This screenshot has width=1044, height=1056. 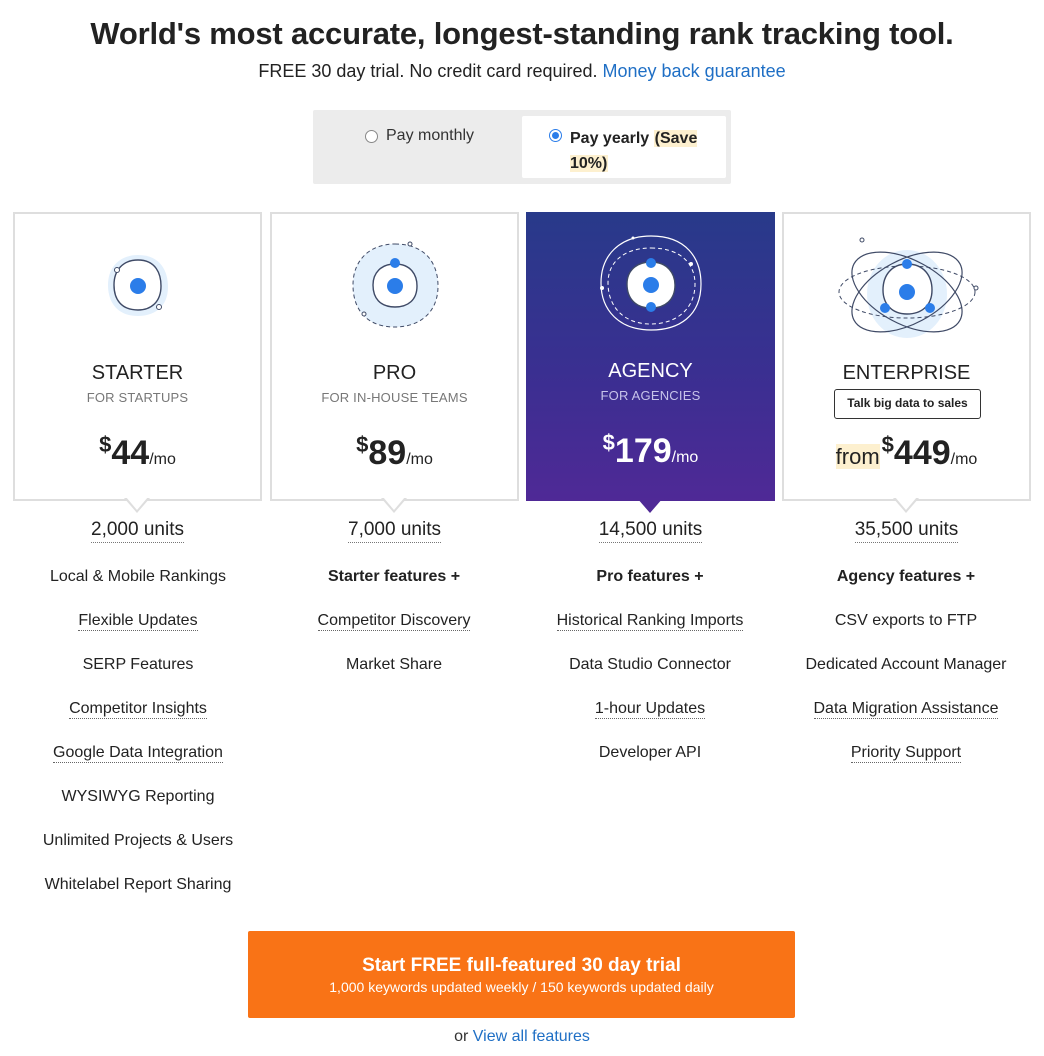 I want to click on feature-item: Competitor Discovery, so click(x=394, y=633).